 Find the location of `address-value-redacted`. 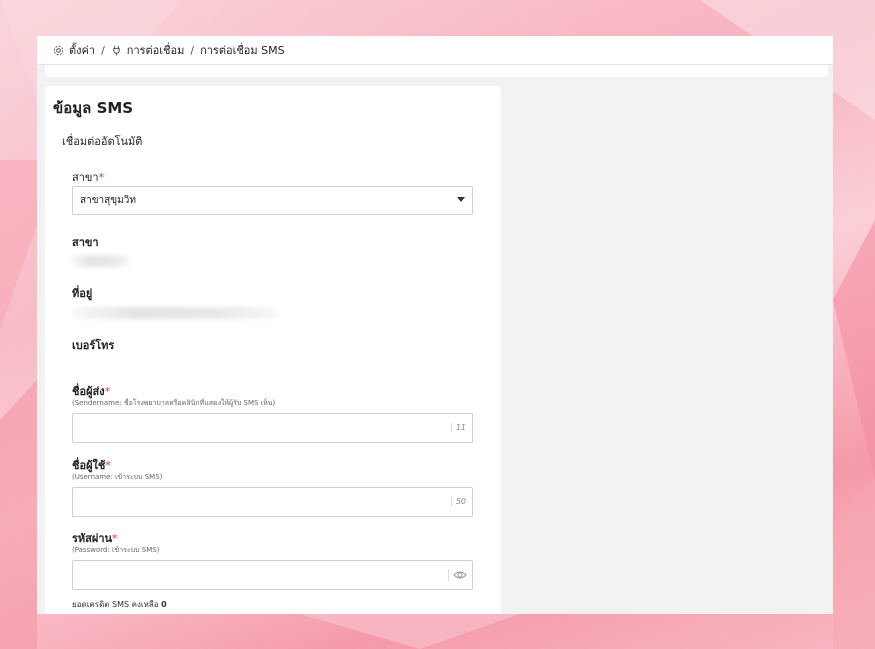

address-value-redacted is located at coordinates (175, 313).